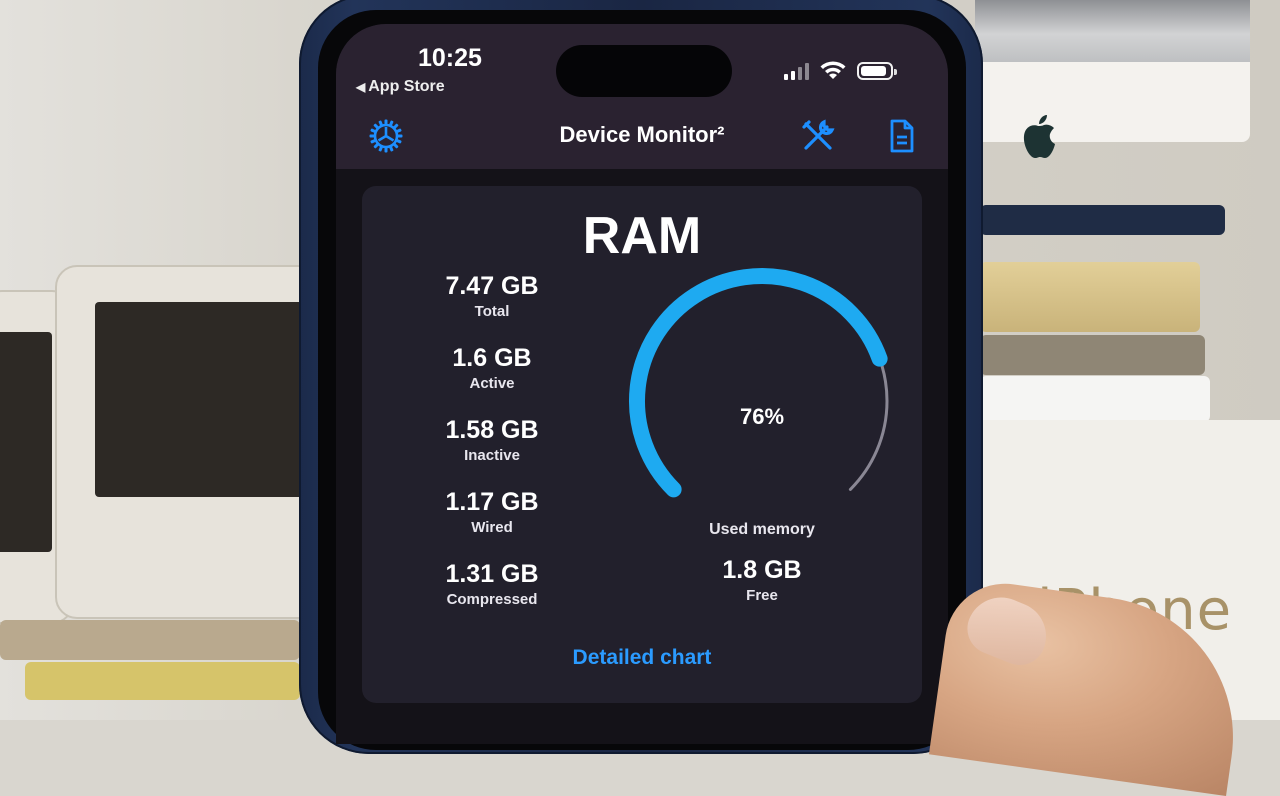 The width and height of the screenshot is (1280, 796). What do you see at coordinates (492, 430) in the screenshot?
I see `stat-value: 1.58 GB` at bounding box center [492, 430].